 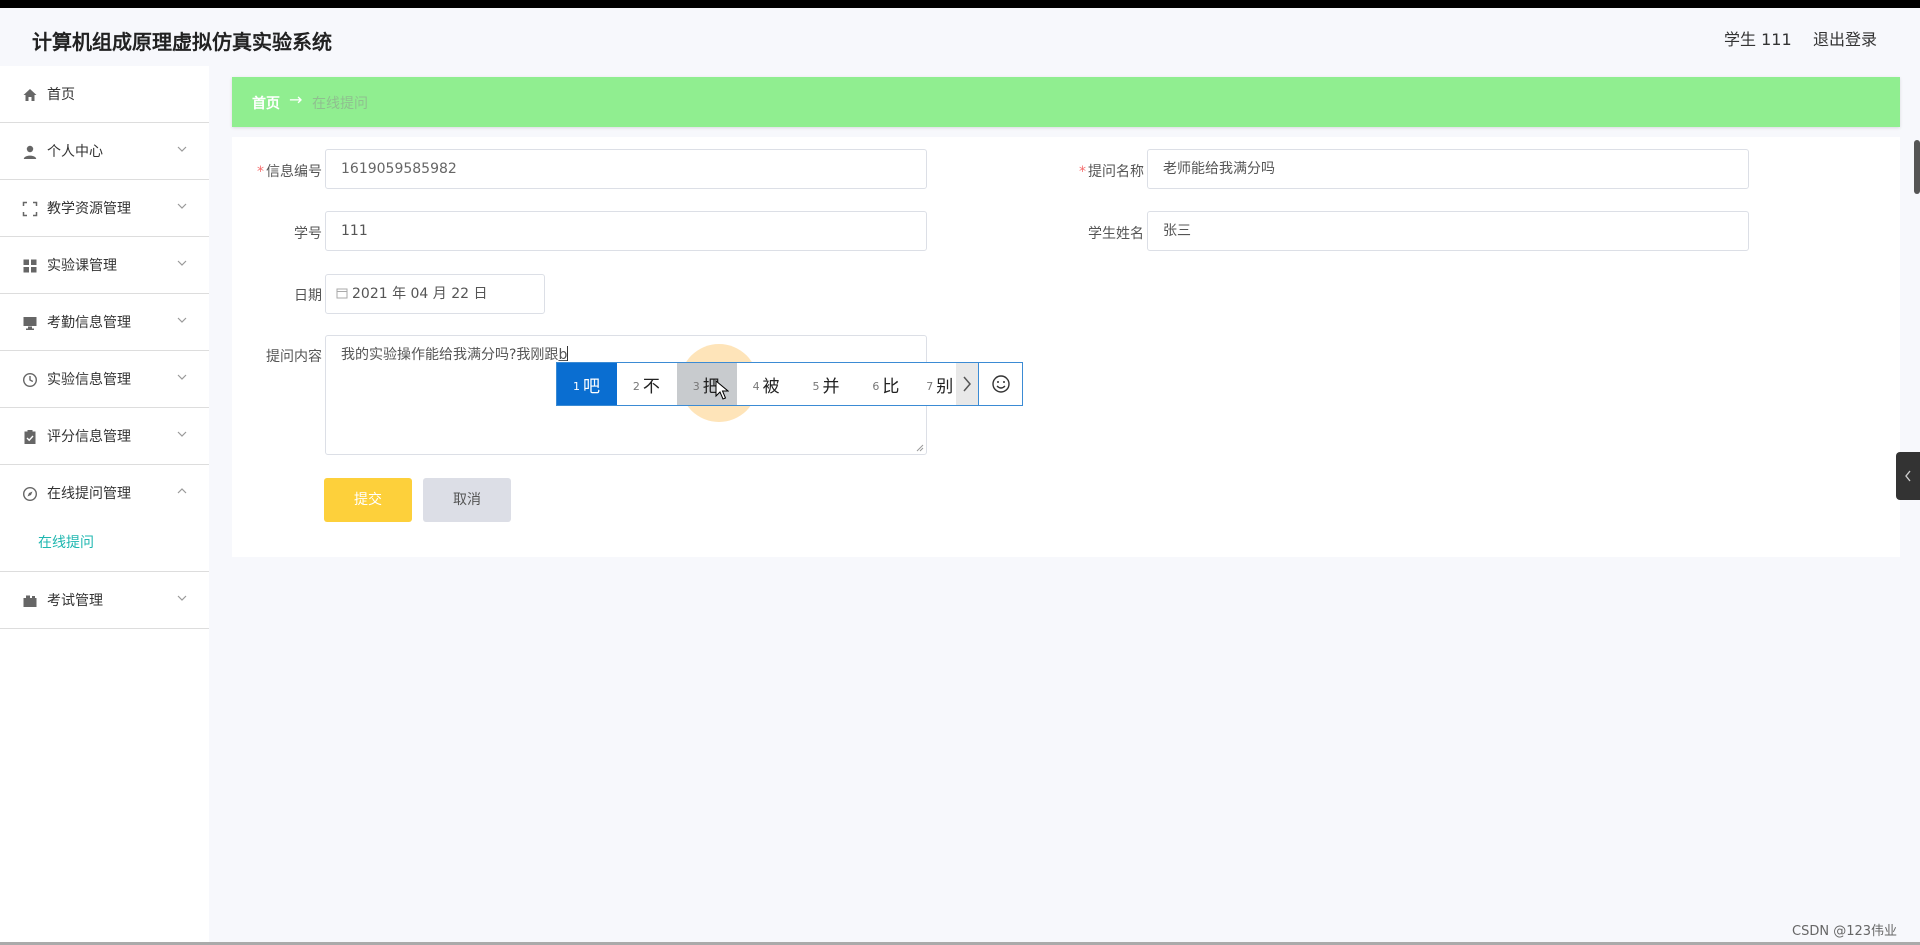 What do you see at coordinates (89, 323) in the screenshot?
I see `sidebar-item-label: 考勤信息管理` at bounding box center [89, 323].